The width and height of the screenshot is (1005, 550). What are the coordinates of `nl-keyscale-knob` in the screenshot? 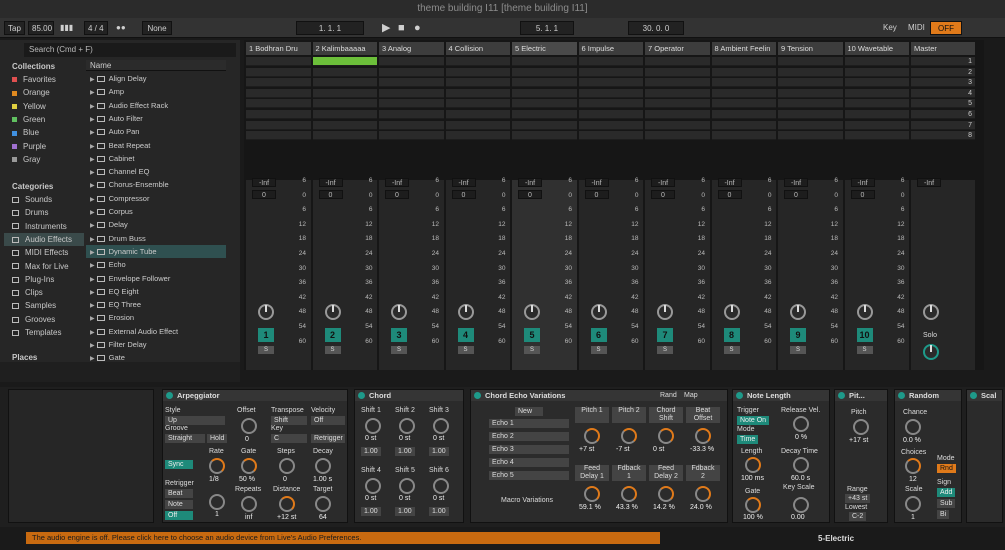 It's located at (801, 505).